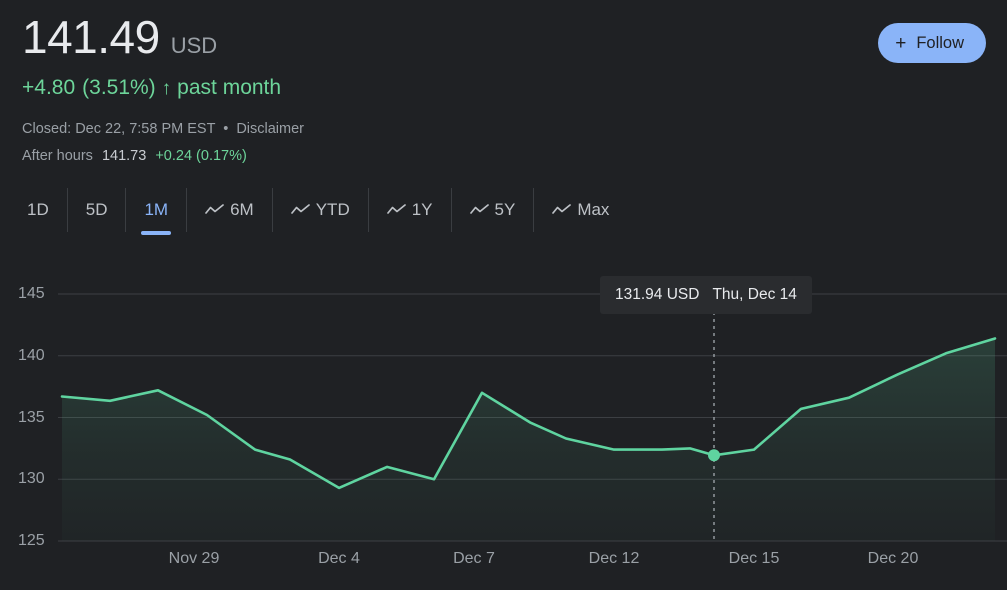 The height and width of the screenshot is (590, 1007). I want to click on tab-5y: 5Y, so click(492, 210).